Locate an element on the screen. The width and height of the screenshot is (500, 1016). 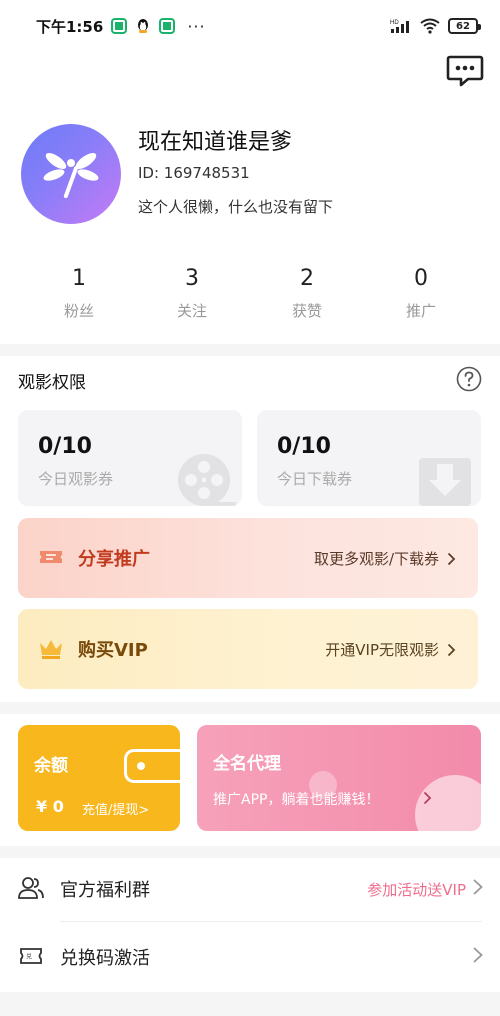
stat-label: 获赞 is located at coordinates (306, 311).